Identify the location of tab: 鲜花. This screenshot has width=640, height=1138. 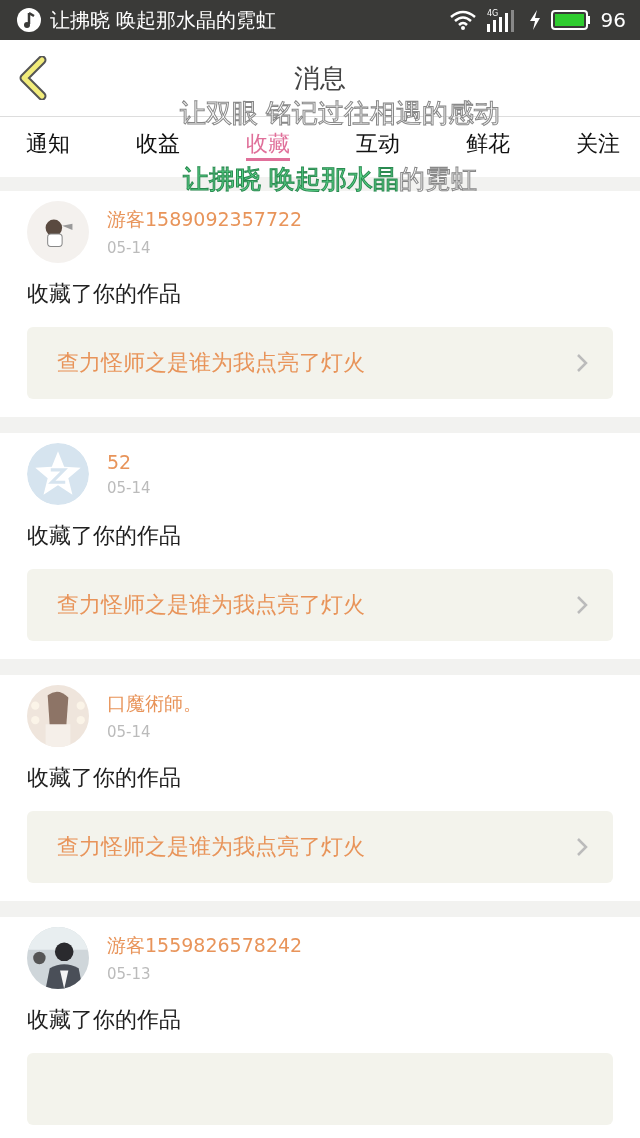
(488, 145).